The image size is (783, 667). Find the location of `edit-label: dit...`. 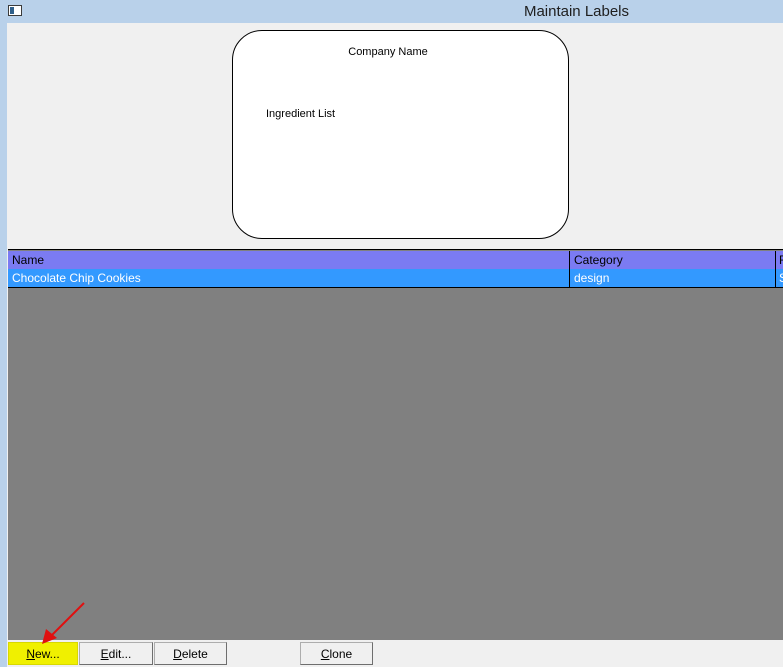

edit-label: dit... is located at coordinates (120, 654).